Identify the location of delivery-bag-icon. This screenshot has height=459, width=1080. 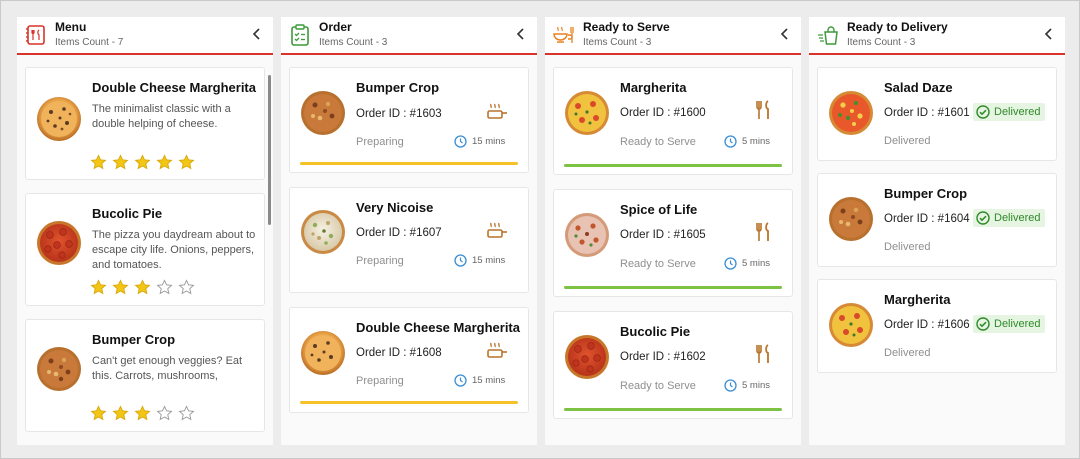
(828, 35).